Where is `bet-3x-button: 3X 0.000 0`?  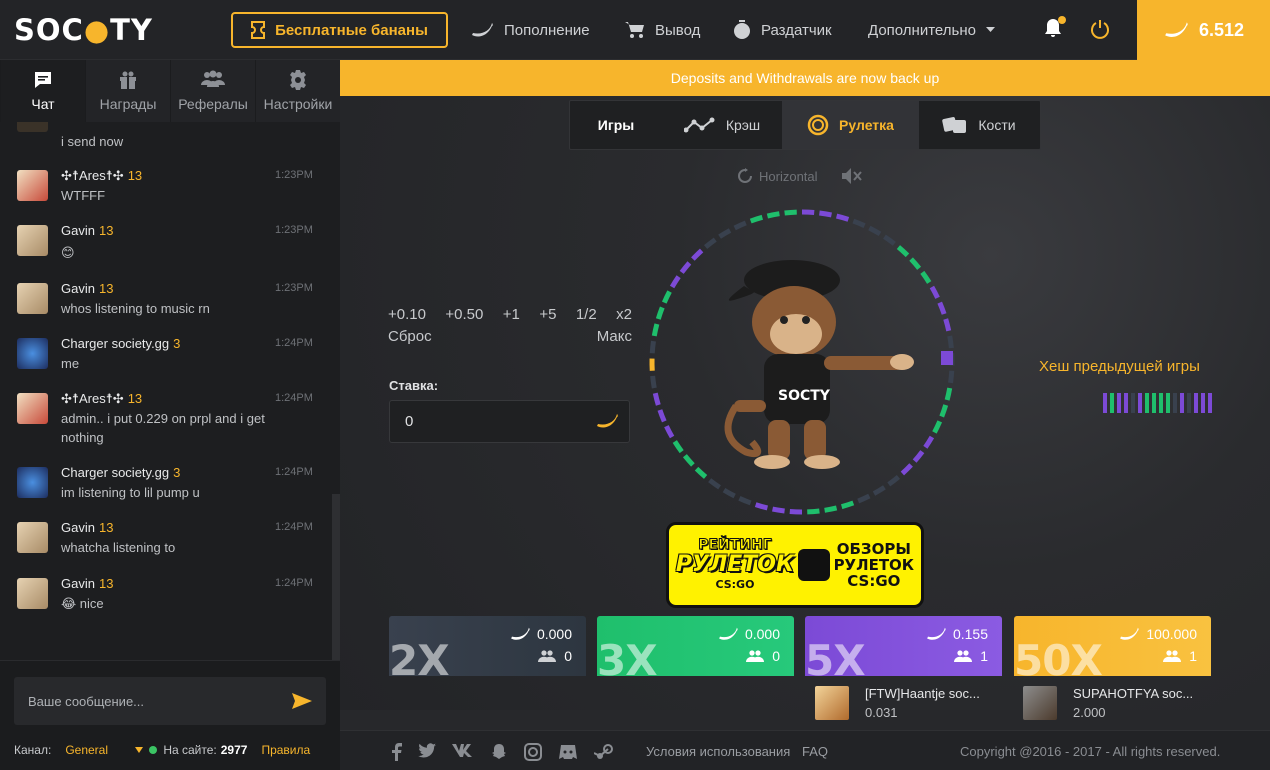 bet-3x-button: 3X 0.000 0 is located at coordinates (695, 646).